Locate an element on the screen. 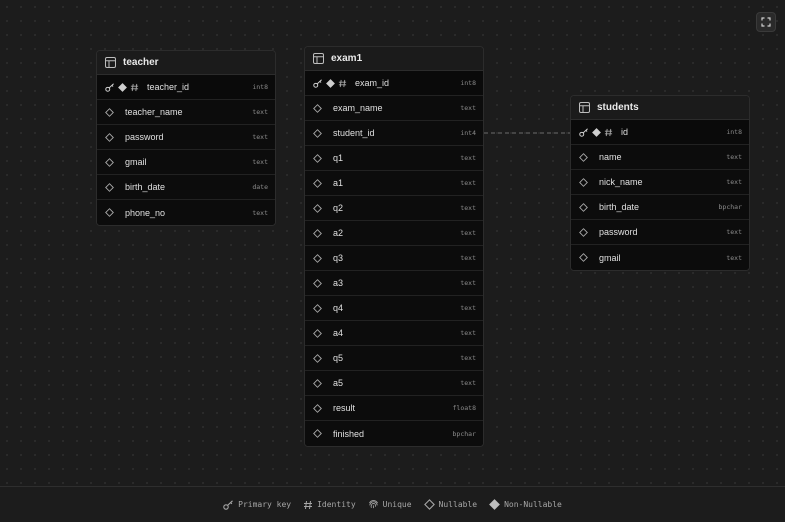 This screenshot has width=785, height=522. column-row-q1: q1 text is located at coordinates (394, 158).